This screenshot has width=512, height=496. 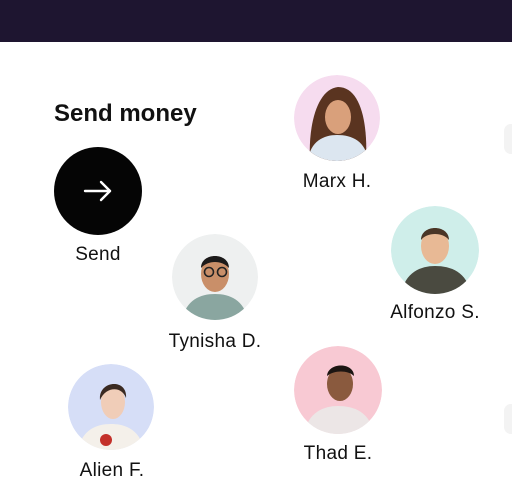 I want to click on page-title: Send money, so click(x=125, y=113).